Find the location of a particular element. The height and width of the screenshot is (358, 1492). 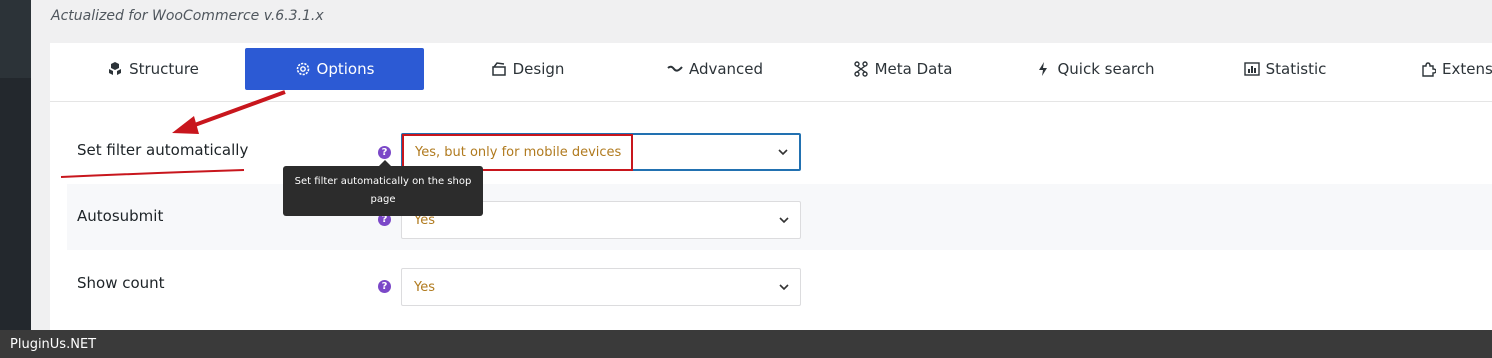

tooltip-line-2: page is located at coordinates (383, 199).